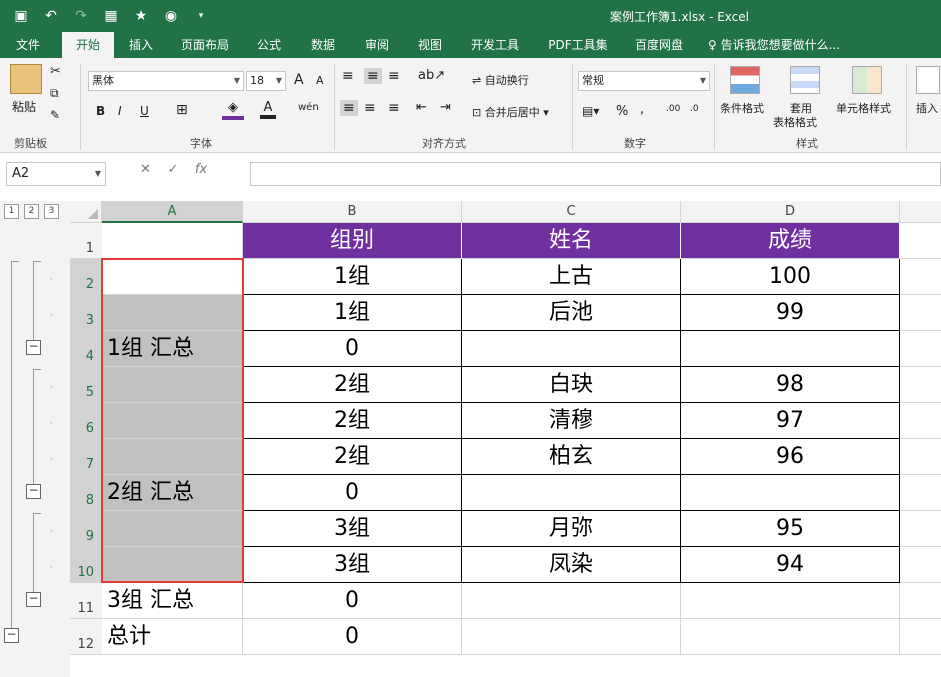  Describe the element at coordinates (920, 493) in the screenshot. I see `cell-e8` at that location.